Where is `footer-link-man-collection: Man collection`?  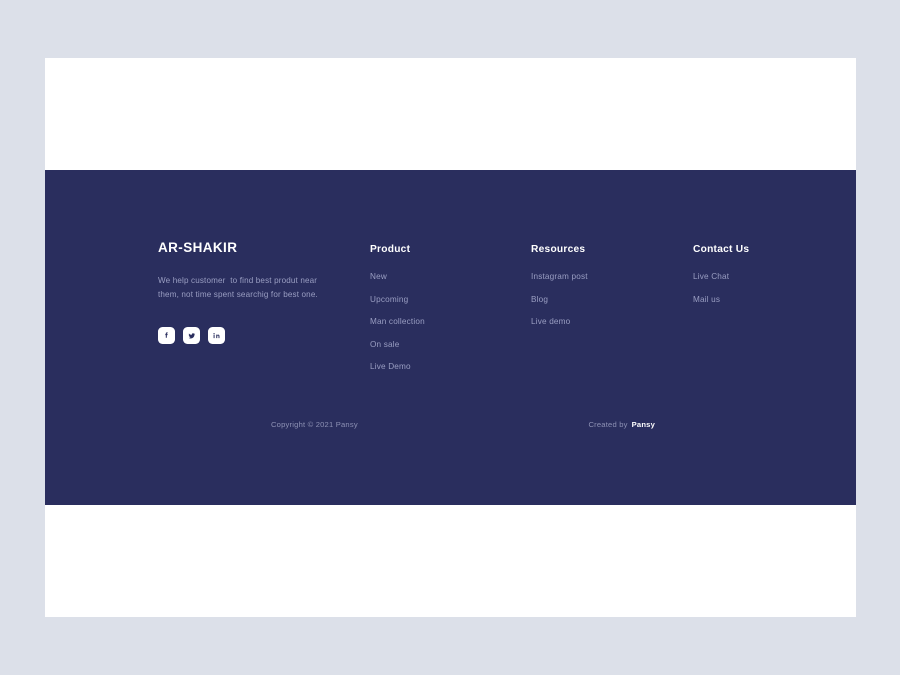
footer-link-man-collection: Man collection is located at coordinates (450, 321).